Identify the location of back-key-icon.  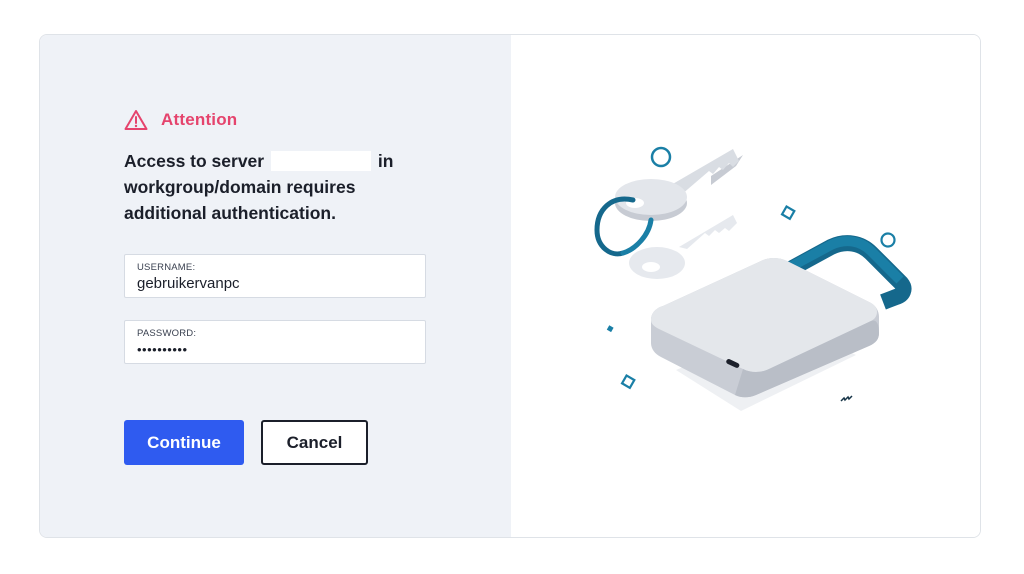
(683, 247).